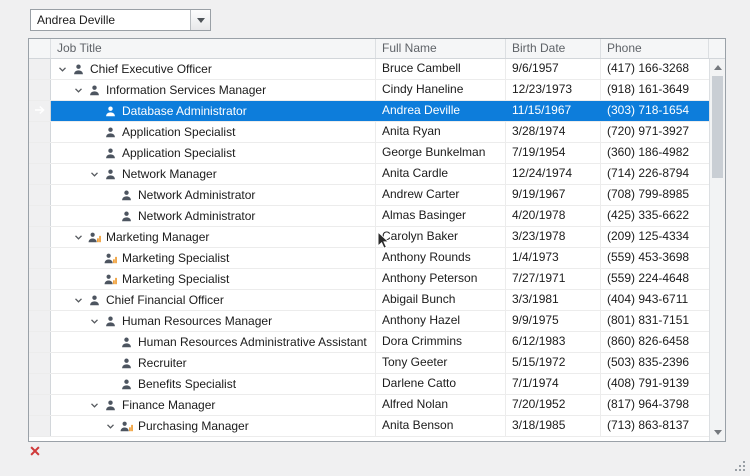 Image resolution: width=750 pixels, height=476 pixels. I want to click on cell-full-name: Tony Geeter, so click(441, 363).